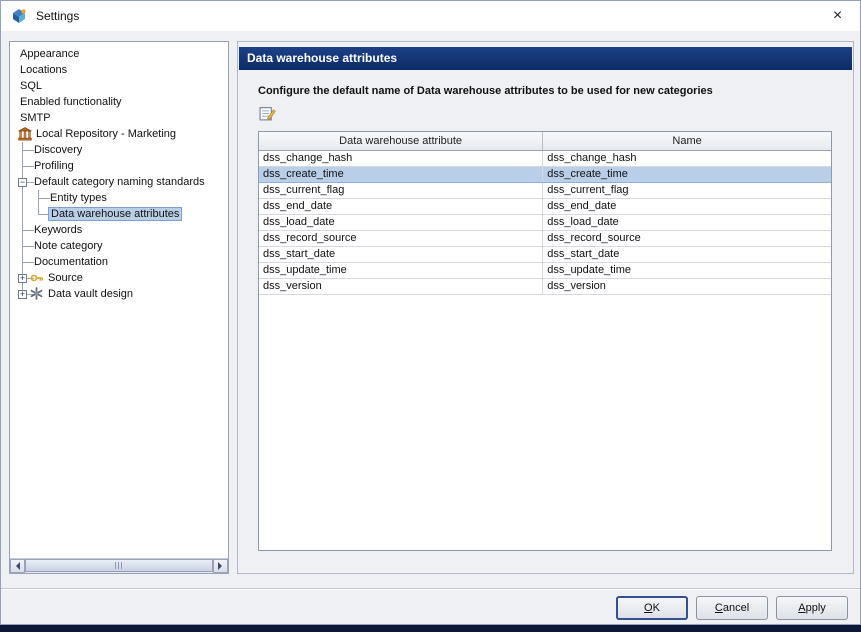  Describe the element at coordinates (686, 141) in the screenshot. I see `column-header-name: Name` at that location.